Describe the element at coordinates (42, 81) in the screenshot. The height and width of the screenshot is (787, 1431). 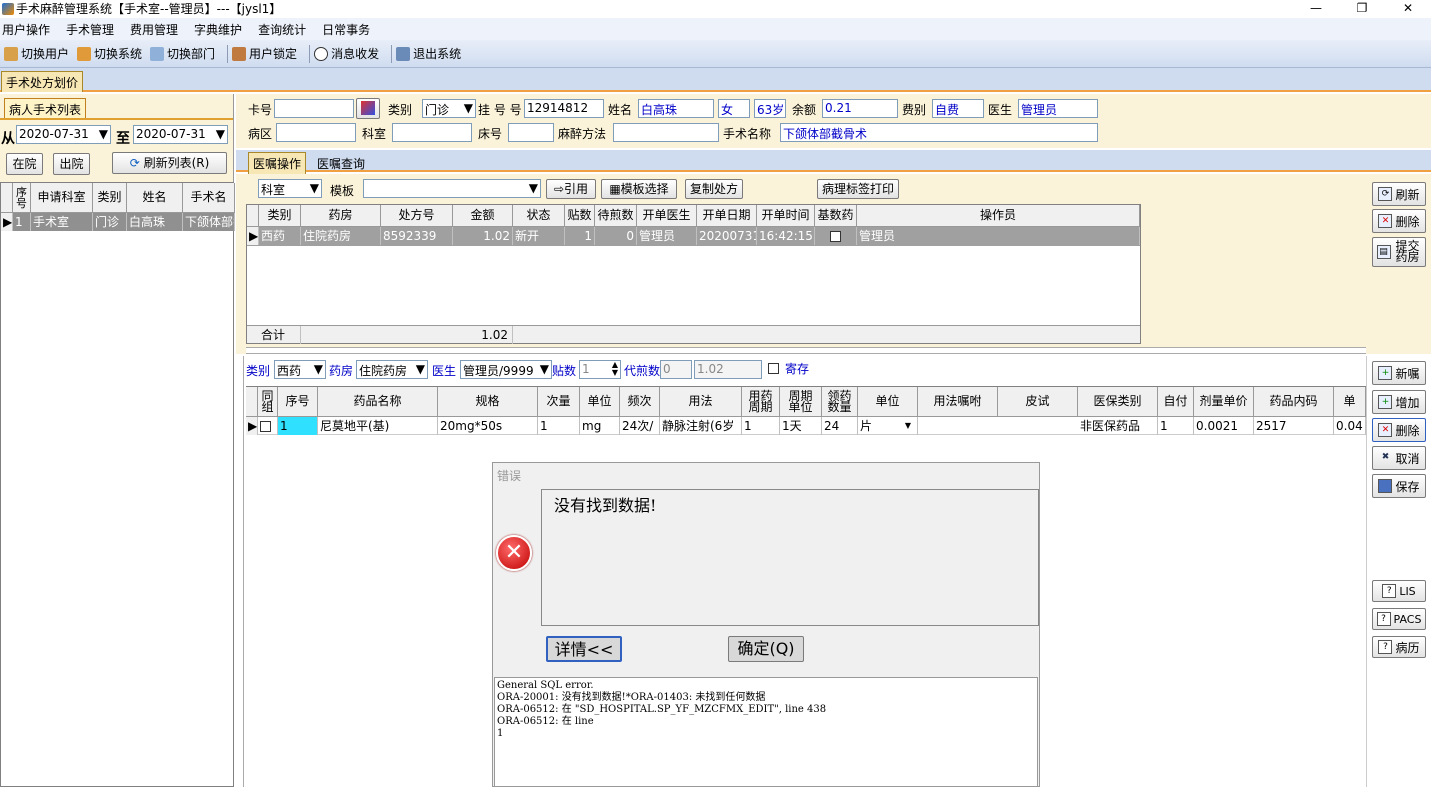
I see `tab-surgery-prescription: 手术处方划价` at that location.